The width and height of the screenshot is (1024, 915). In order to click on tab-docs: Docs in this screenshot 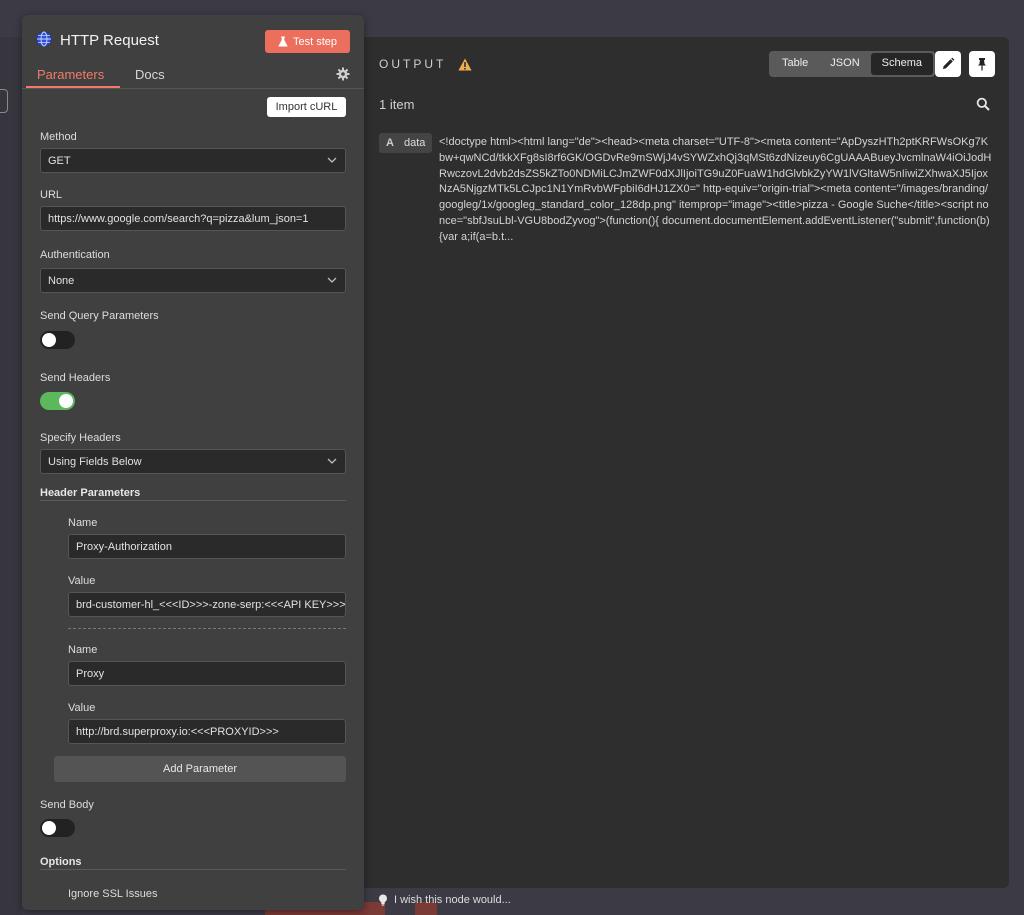, I will do `click(150, 74)`.